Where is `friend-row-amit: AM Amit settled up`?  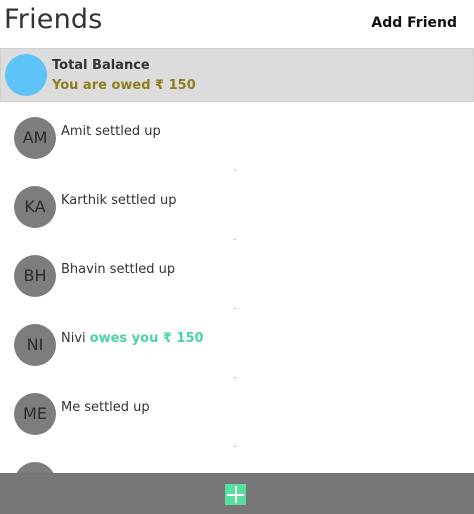 friend-row-amit: AM Amit settled up is located at coordinates (237, 136).